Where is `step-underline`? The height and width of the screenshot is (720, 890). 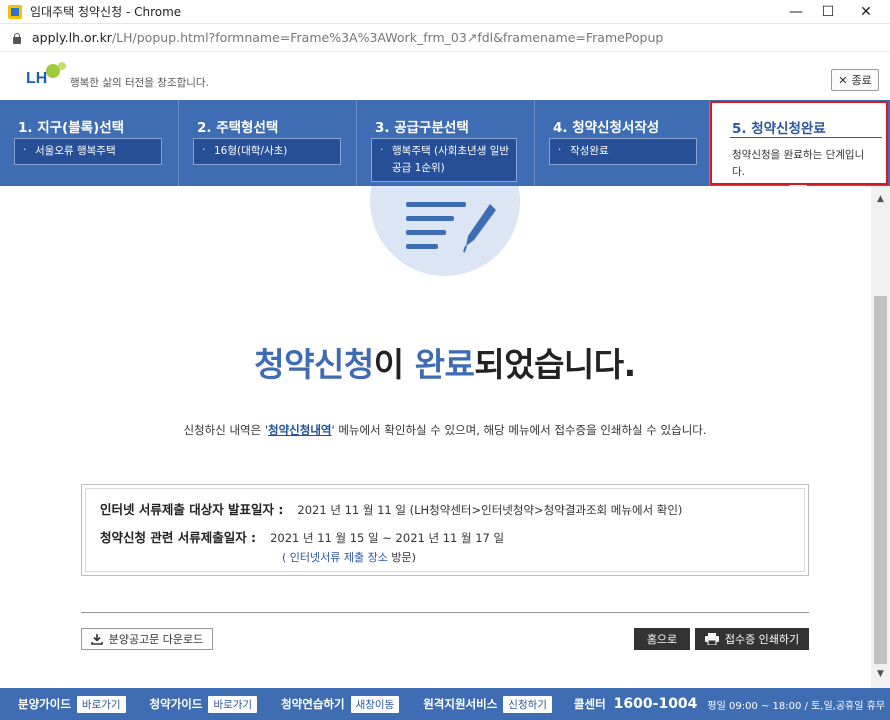
step-underline is located at coordinates (806, 137).